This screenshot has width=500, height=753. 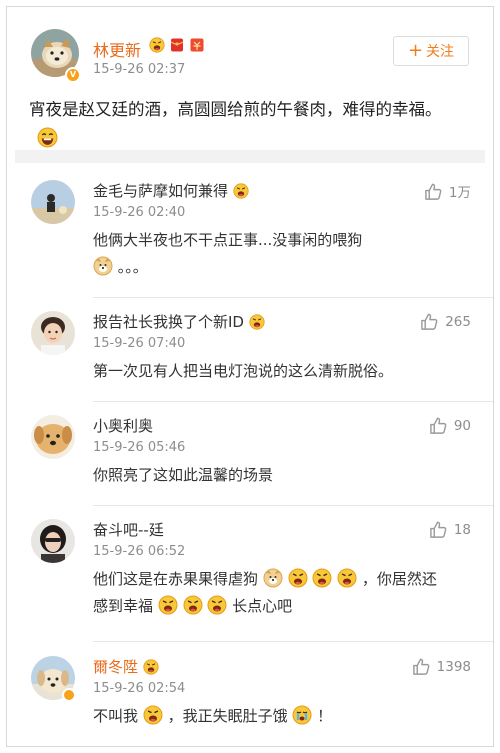 I want to click on like-count: 18, so click(x=462, y=529).